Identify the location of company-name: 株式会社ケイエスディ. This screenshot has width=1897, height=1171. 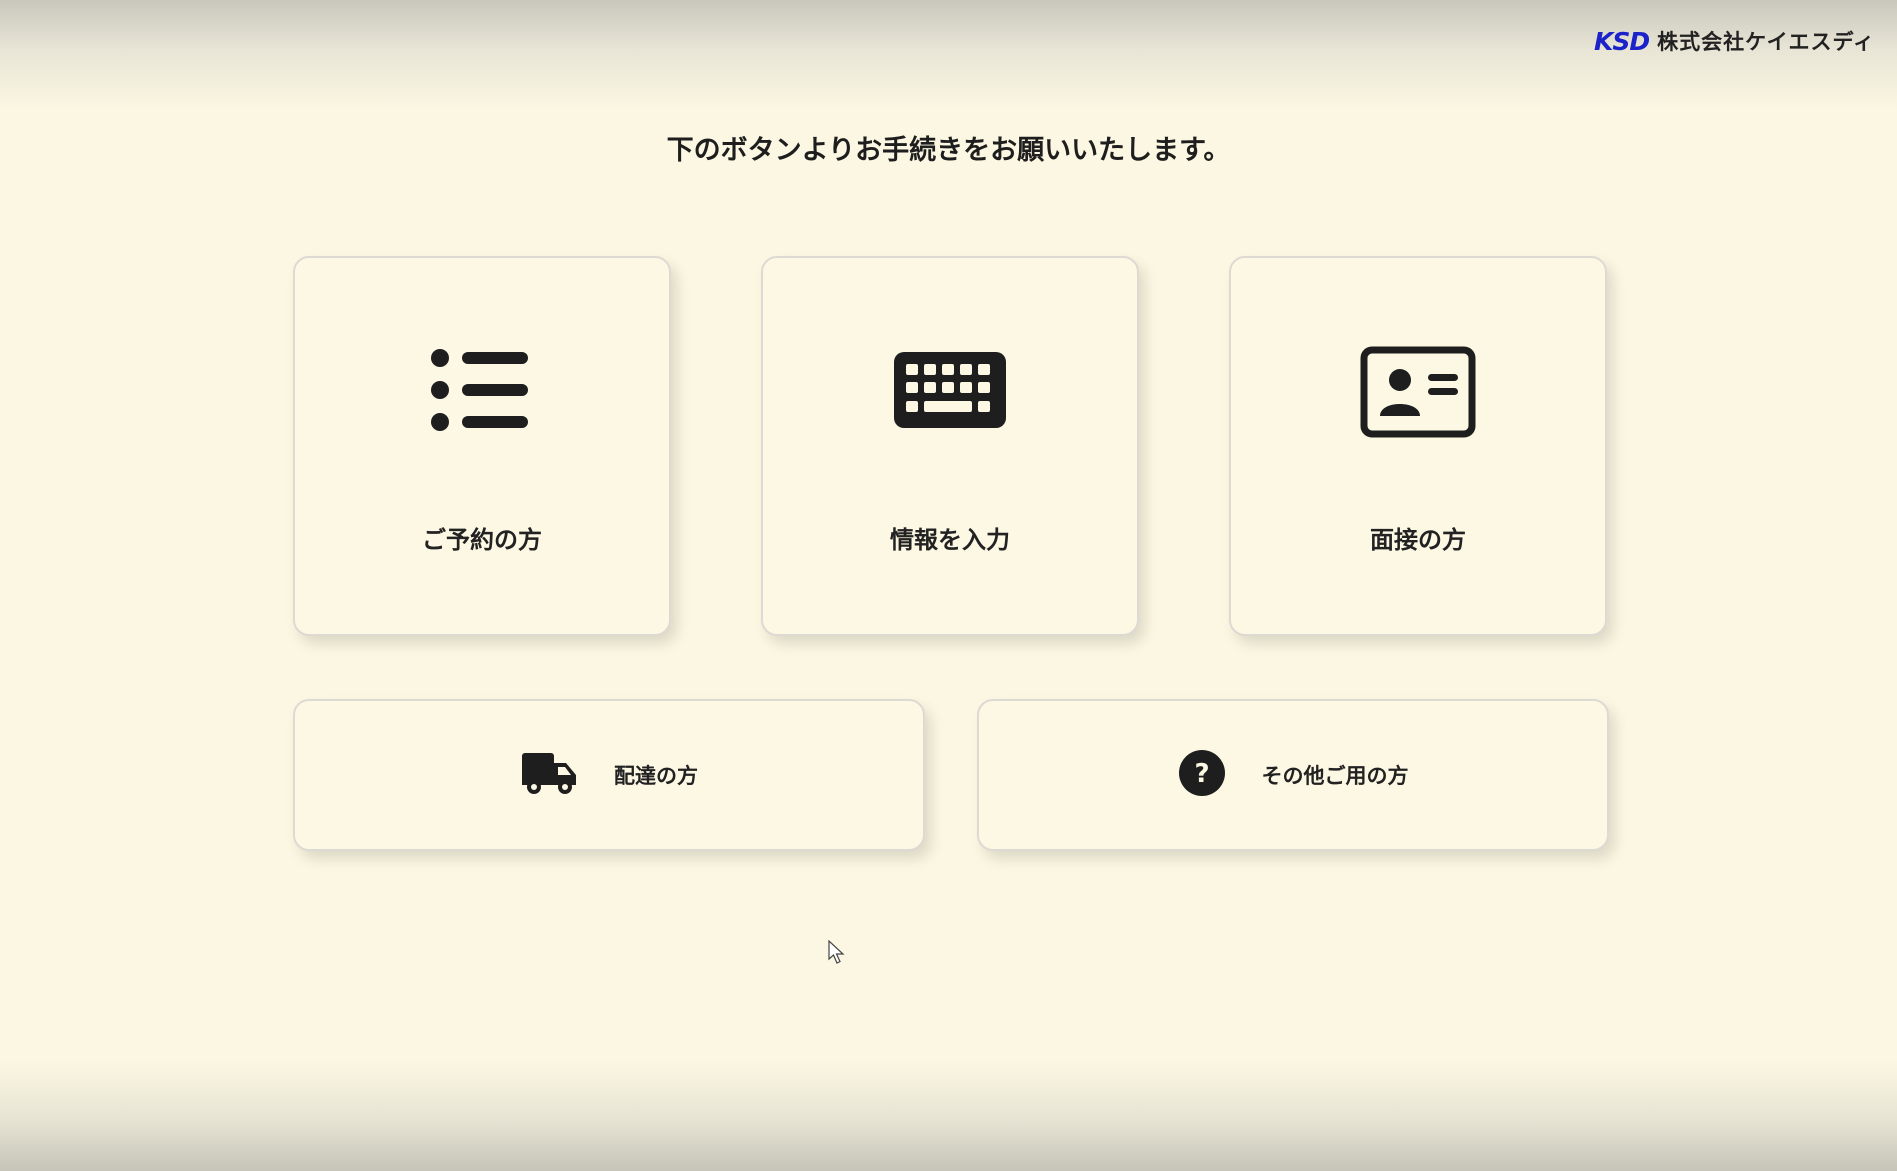
(1766, 42).